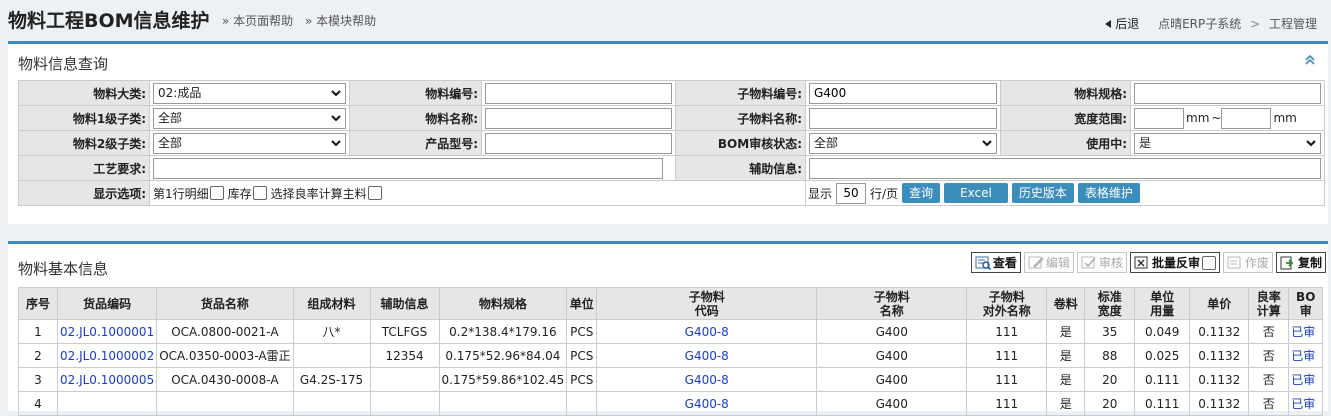  Describe the element at coordinates (1162, 403) in the screenshot. I see `cell-text: 0.111` at that location.